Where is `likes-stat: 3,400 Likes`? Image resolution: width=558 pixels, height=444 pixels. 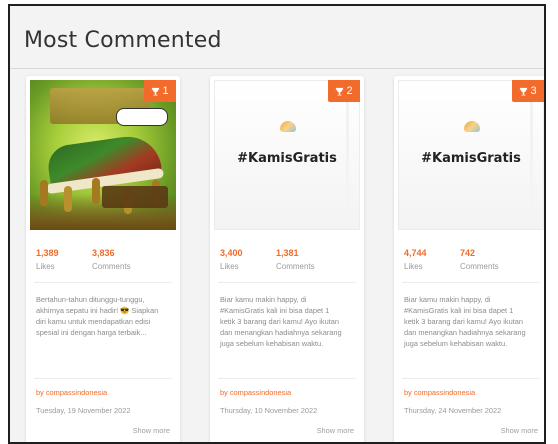
likes-stat: 3,400 Likes is located at coordinates (231, 259).